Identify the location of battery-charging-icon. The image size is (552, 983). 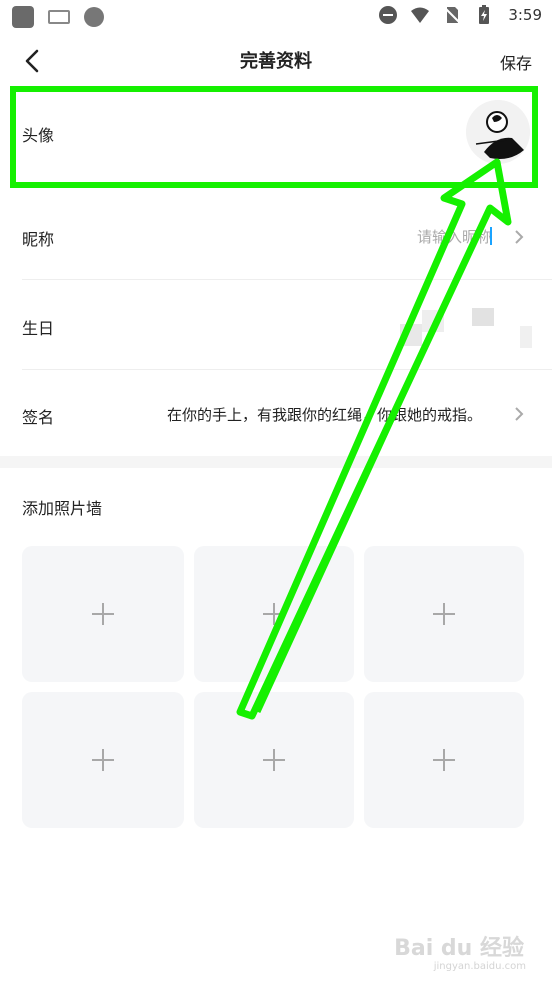
(484, 14).